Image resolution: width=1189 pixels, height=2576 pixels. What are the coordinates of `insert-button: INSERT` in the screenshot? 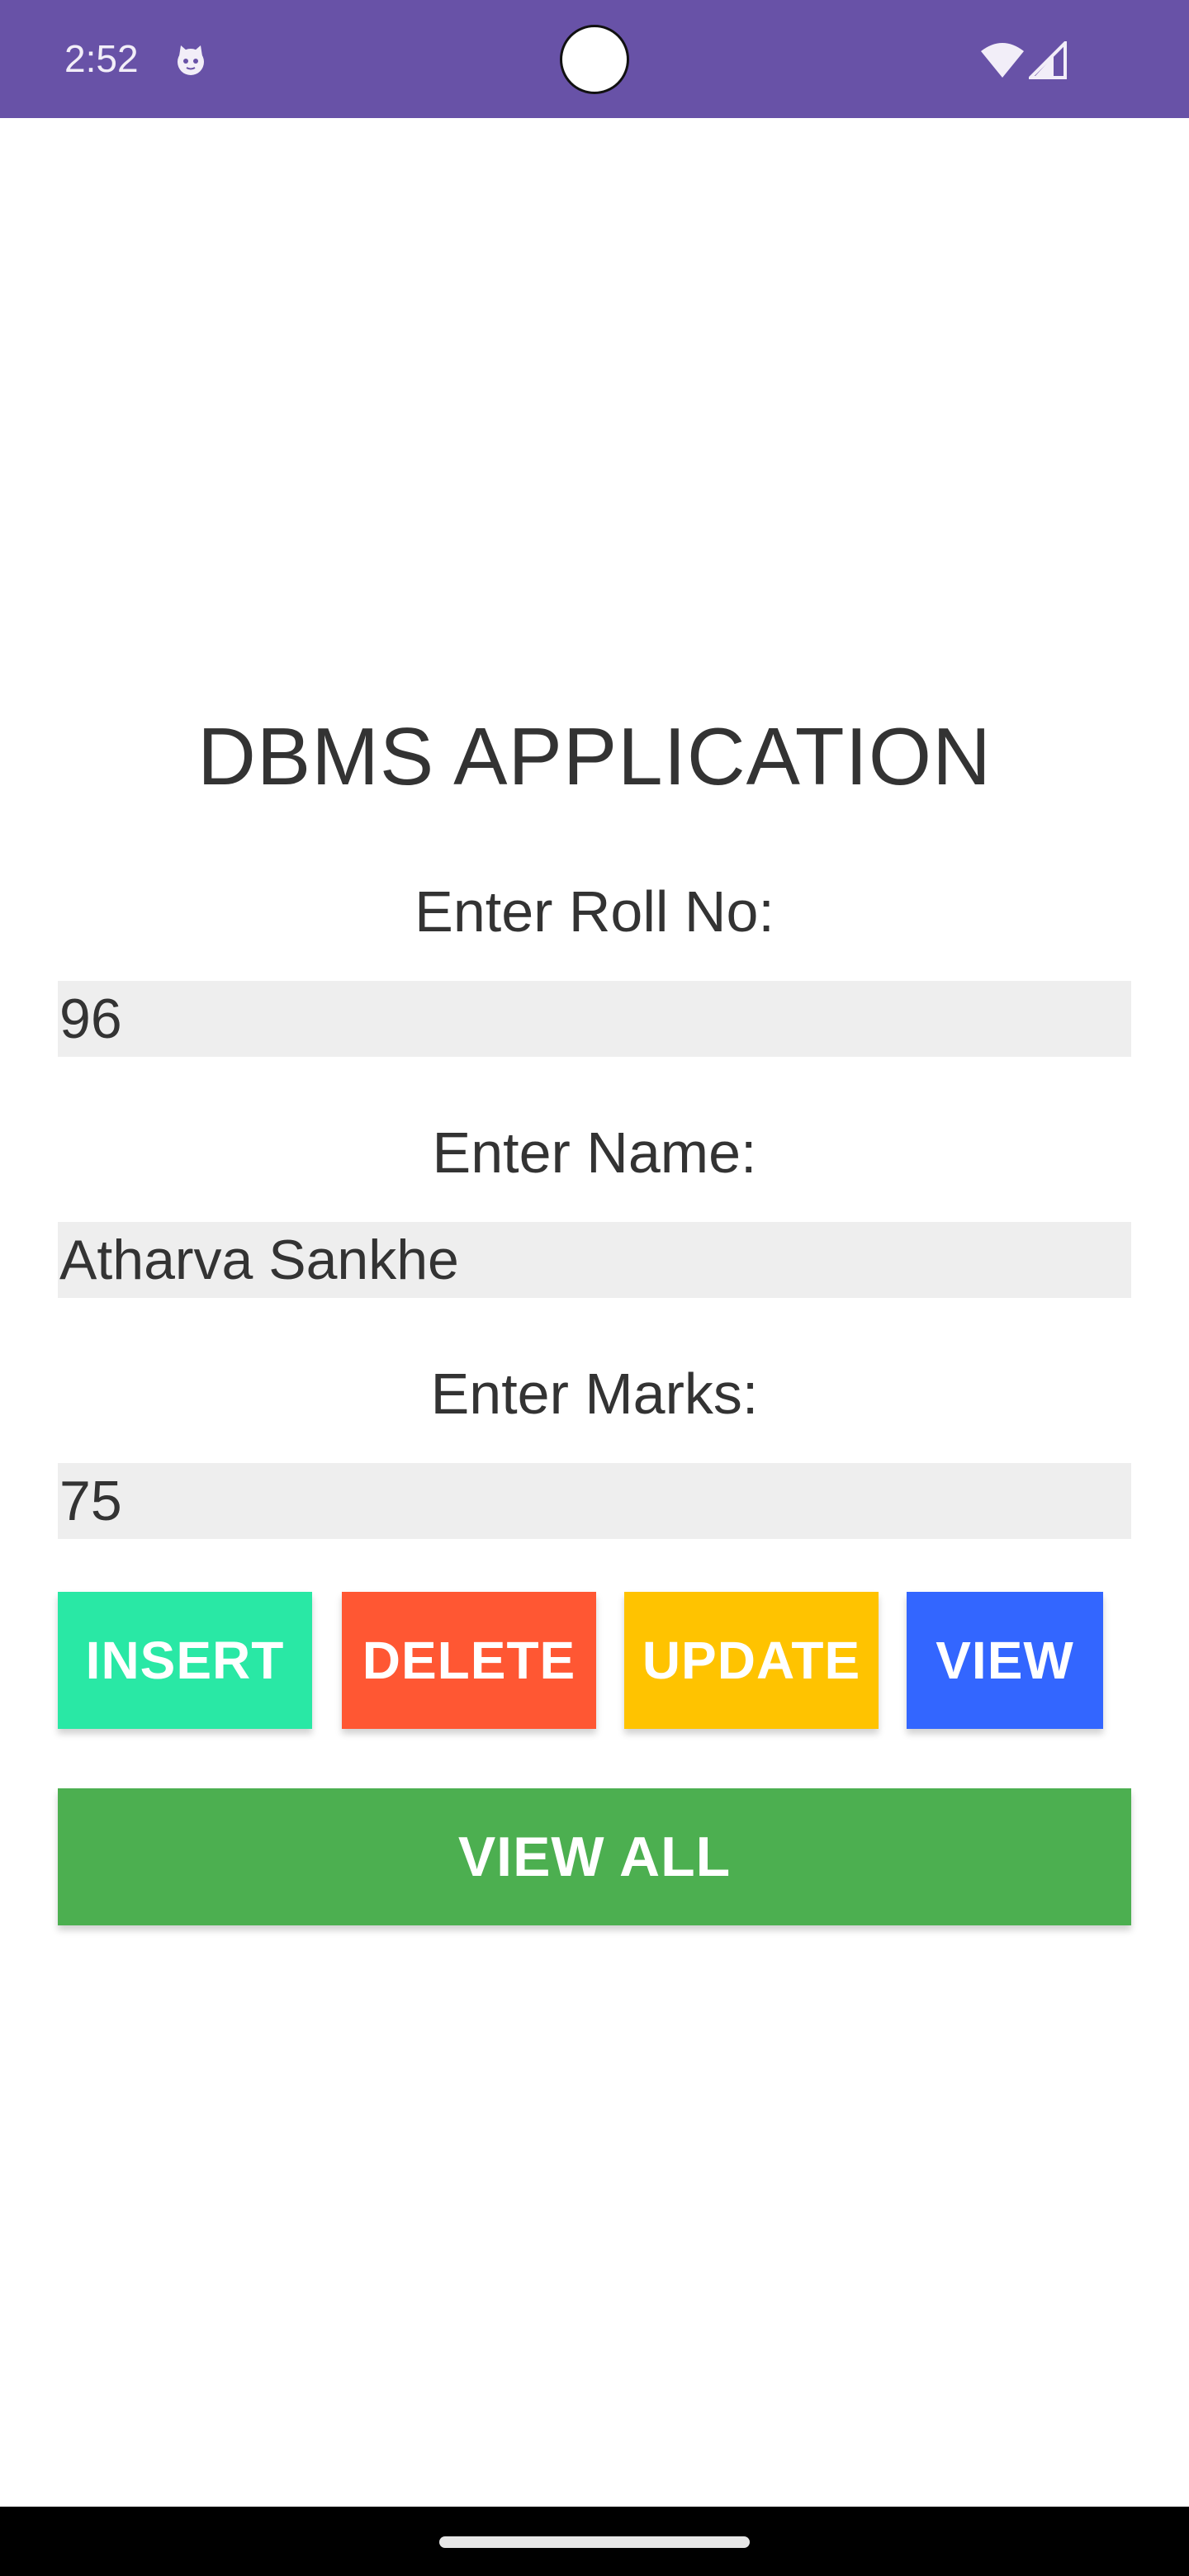 It's located at (185, 1660).